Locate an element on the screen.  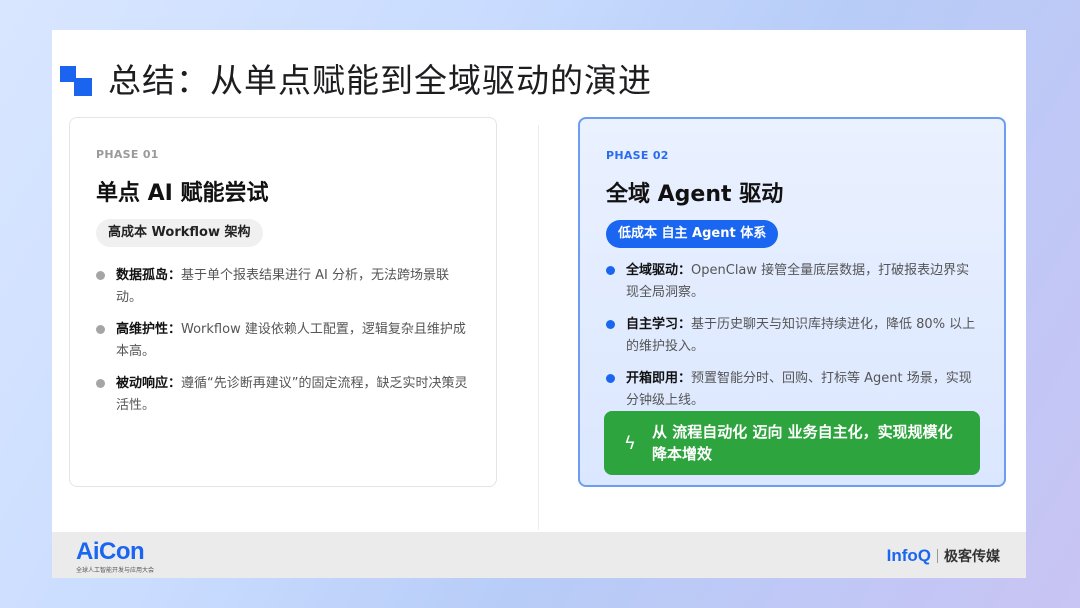
list-item: 数据孤岛：基于单个报表结果进行 AI 分析，无法跨场景联动。 is located at coordinates (283, 287).